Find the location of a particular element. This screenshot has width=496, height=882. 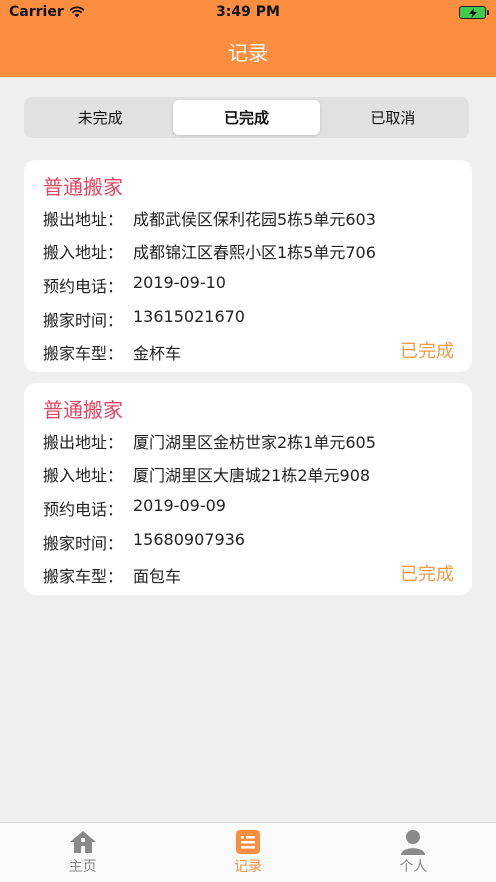

tab-profile: 个人 is located at coordinates (413, 852).